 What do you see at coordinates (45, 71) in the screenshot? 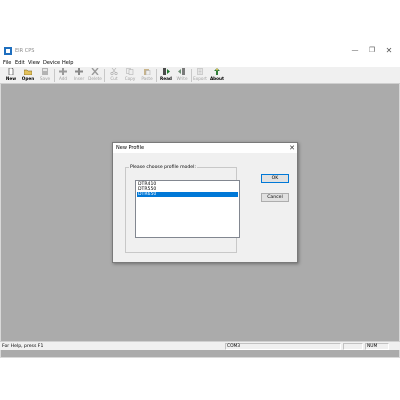
I see `save-icon` at bounding box center [45, 71].